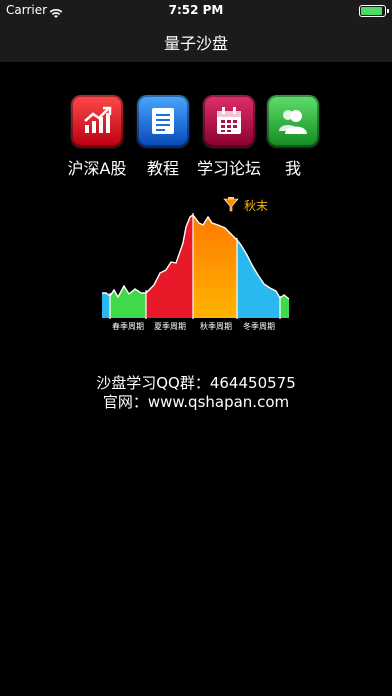  Describe the element at coordinates (128, 326) in the screenshot. I see `season-label-spring: 春季周期` at that location.